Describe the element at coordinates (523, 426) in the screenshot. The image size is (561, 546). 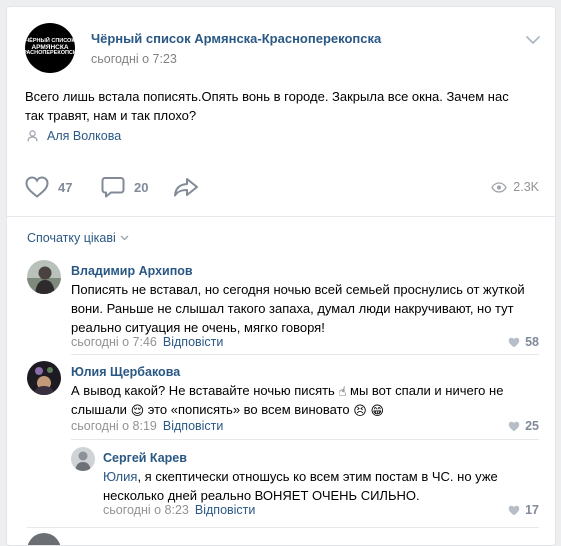
I see `comment-like-button: 25` at that location.